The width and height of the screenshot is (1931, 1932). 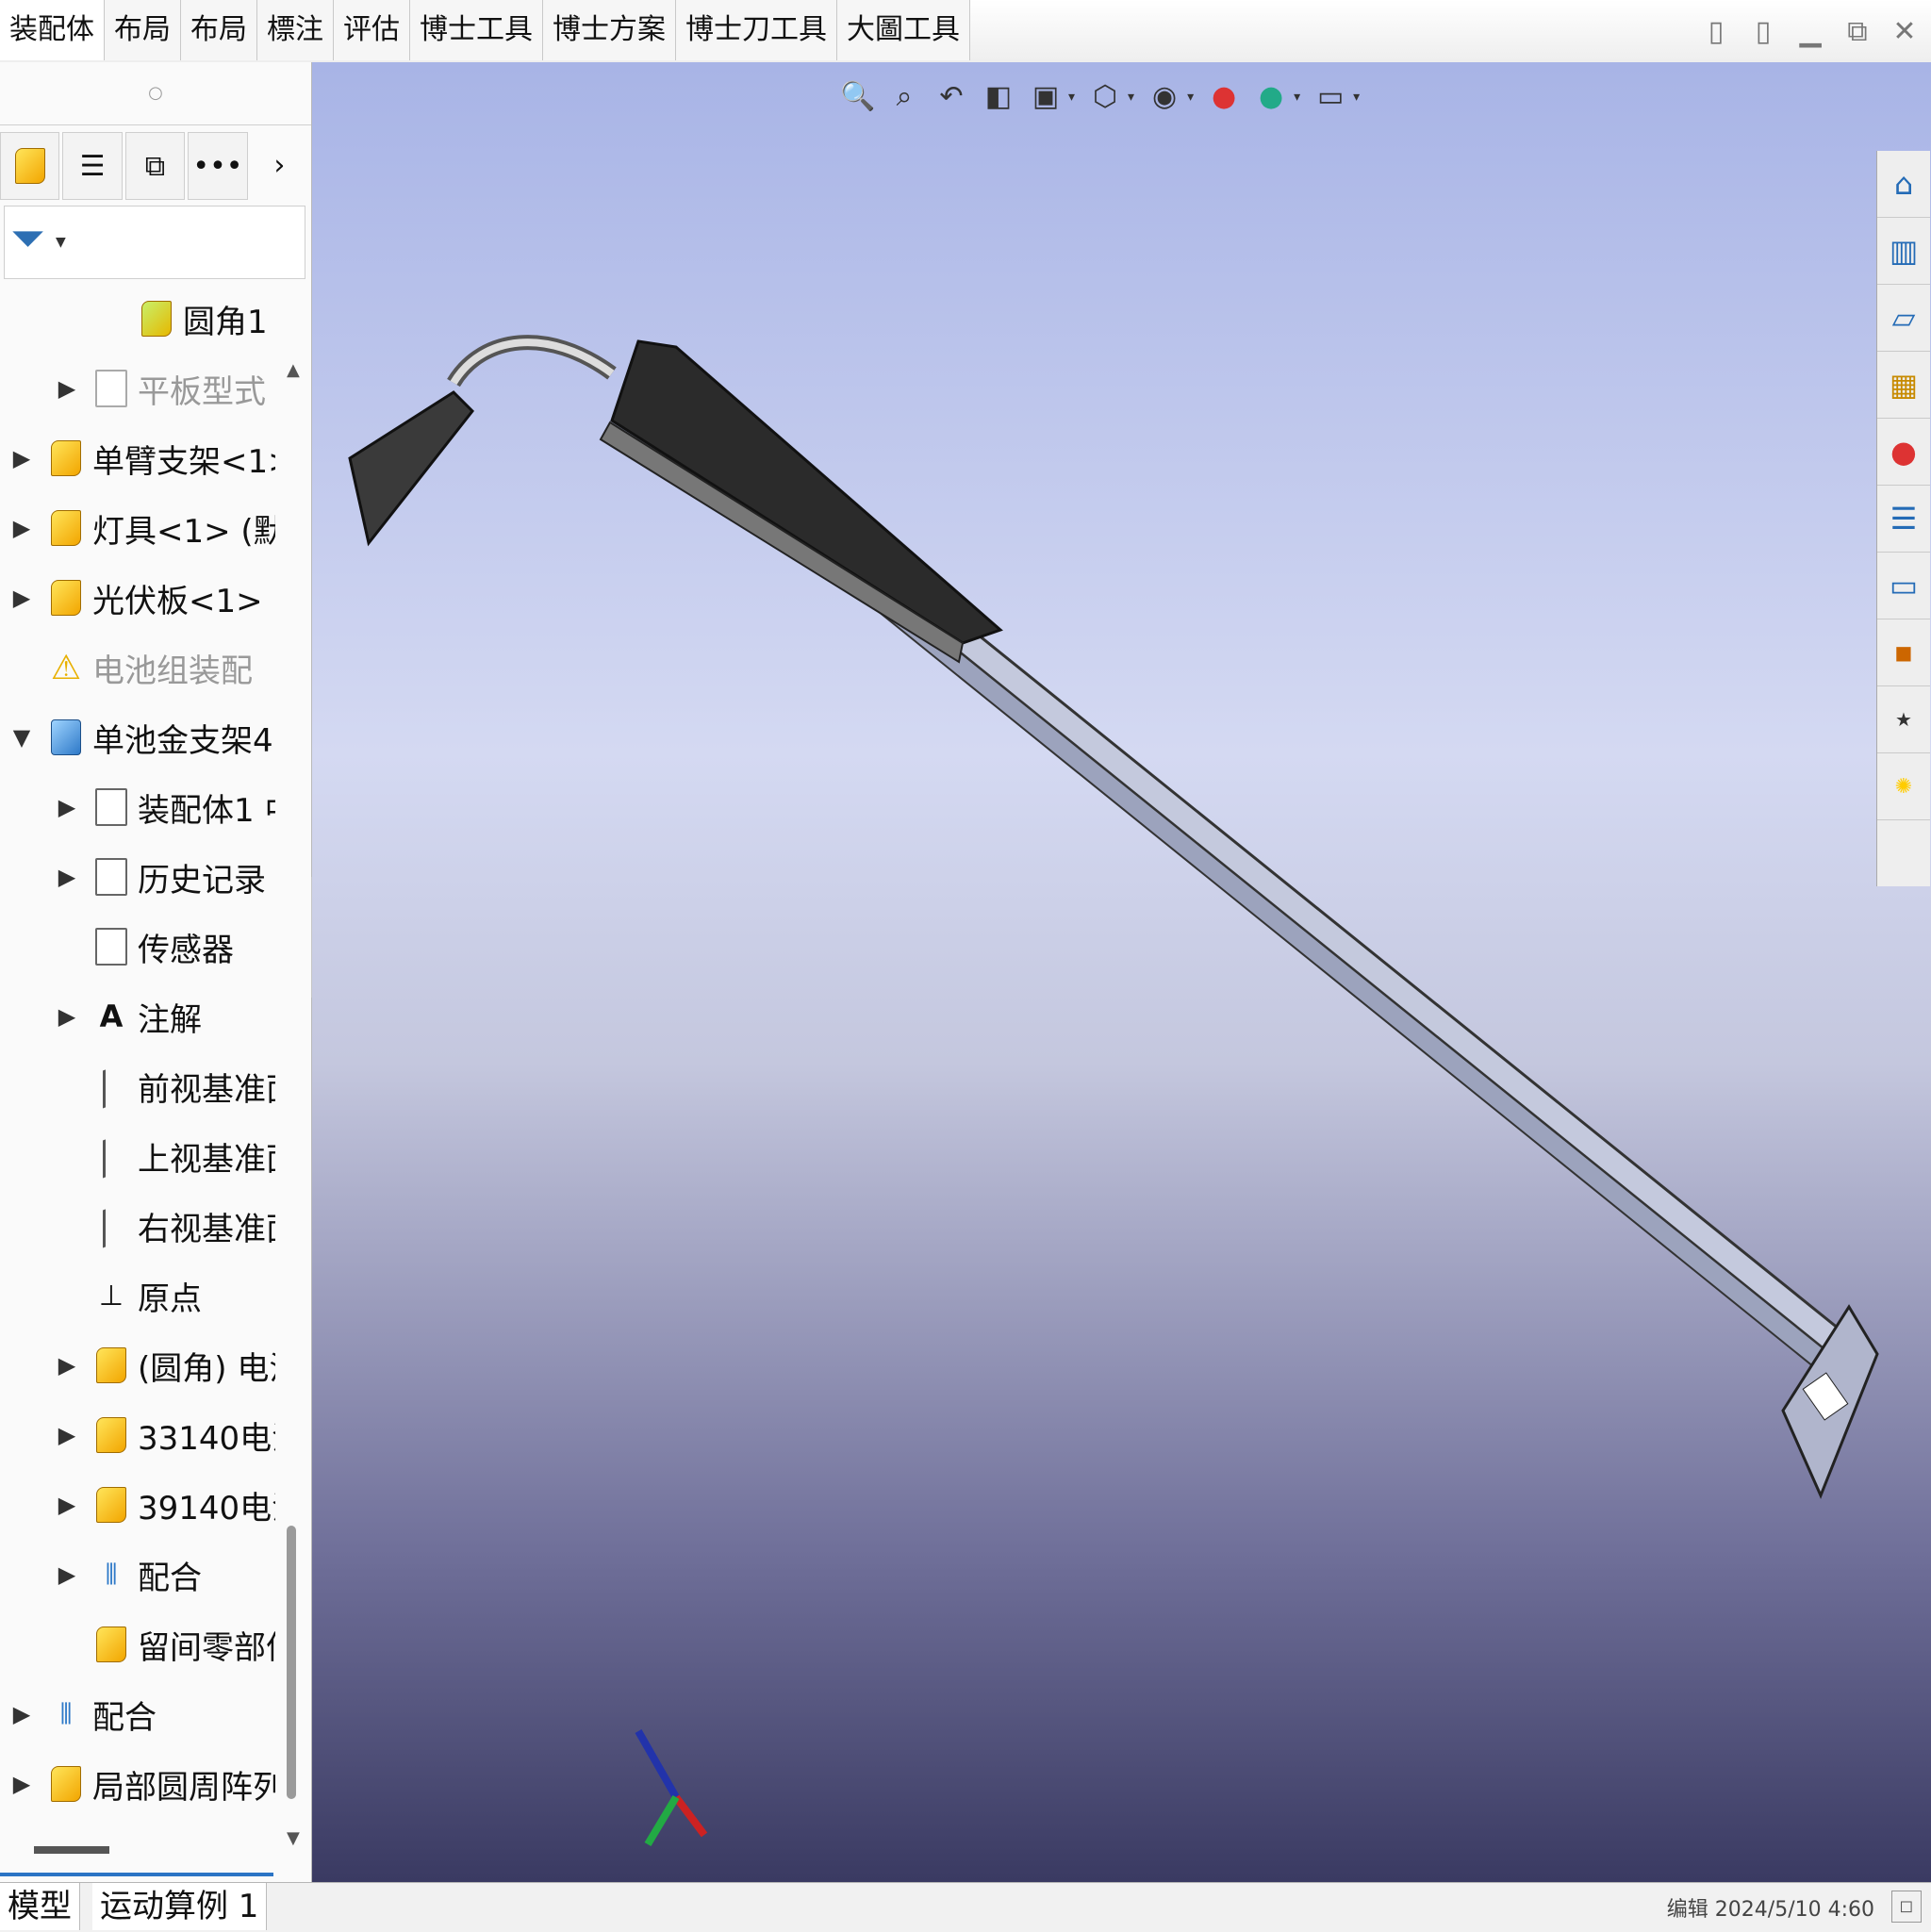 What do you see at coordinates (155, 166) in the screenshot?
I see `configuration-manager-icon: ⧉` at bounding box center [155, 166].